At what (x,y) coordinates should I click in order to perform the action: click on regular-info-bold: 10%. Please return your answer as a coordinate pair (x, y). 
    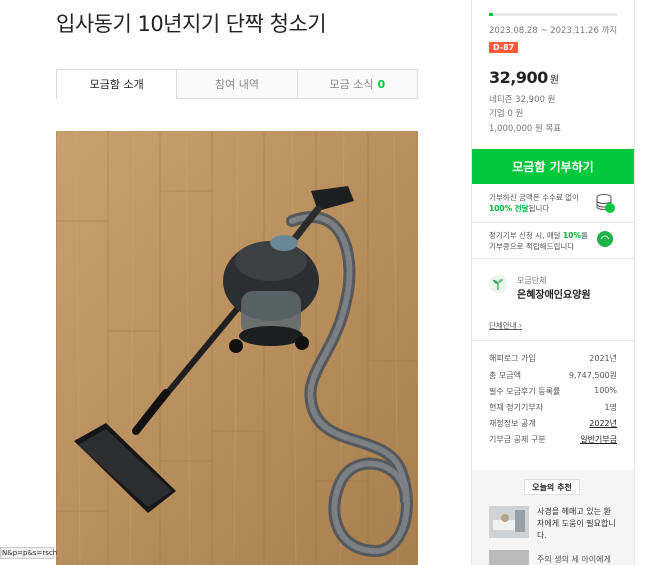
    Looking at the image, I should click on (572, 235).